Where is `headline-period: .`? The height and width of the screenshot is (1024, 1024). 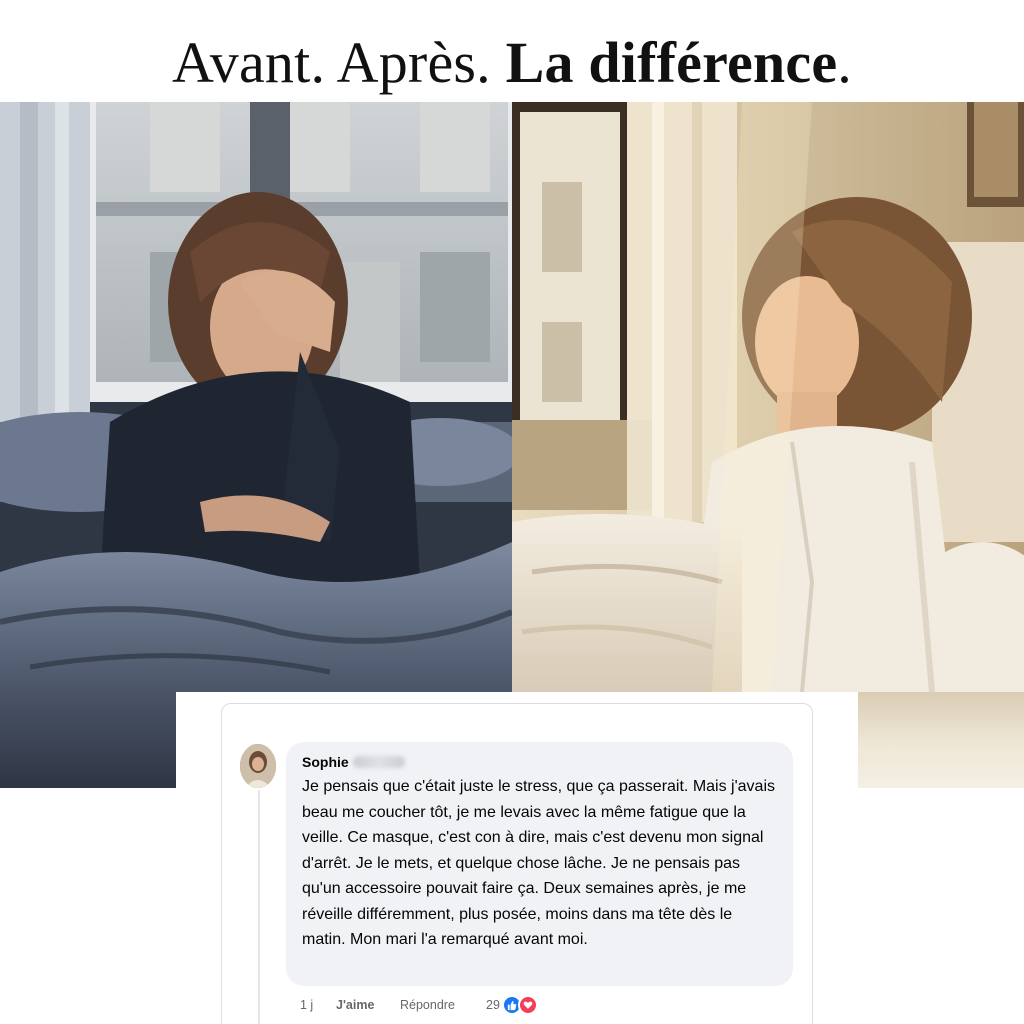
headline-period: . is located at coordinates (844, 62).